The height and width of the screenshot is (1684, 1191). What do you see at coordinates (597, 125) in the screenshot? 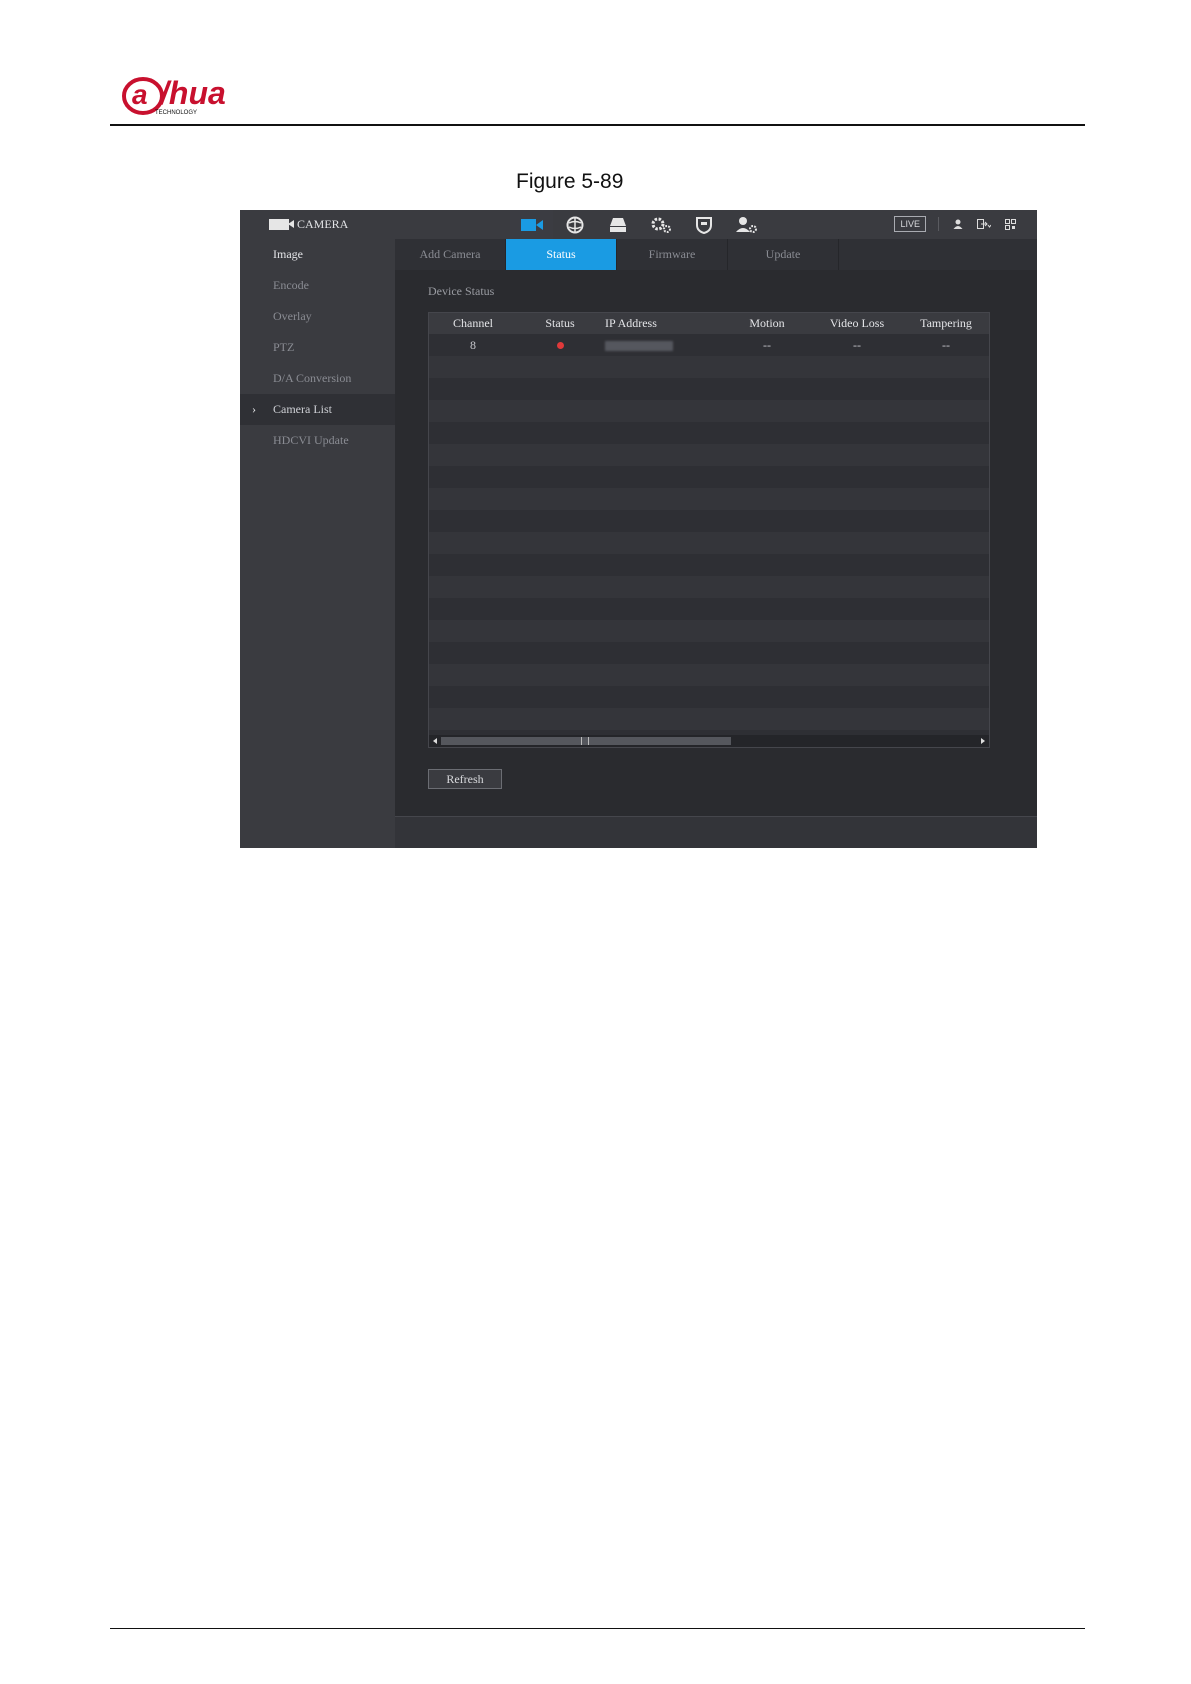
I see `header-rule` at bounding box center [597, 125].